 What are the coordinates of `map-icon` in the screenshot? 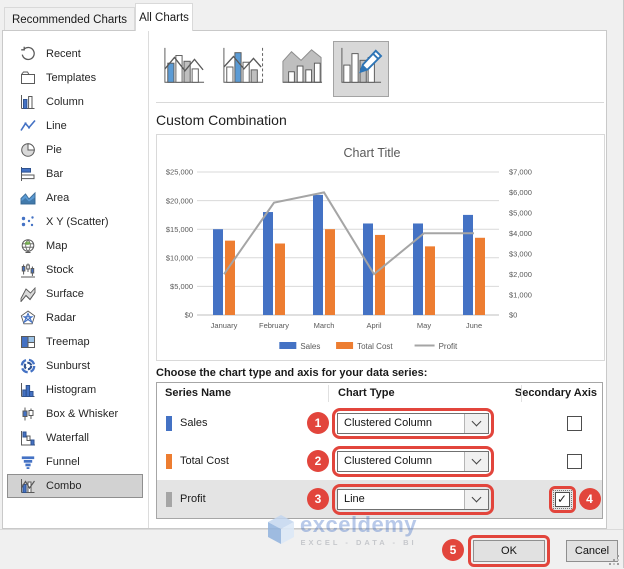 It's located at (28, 246).